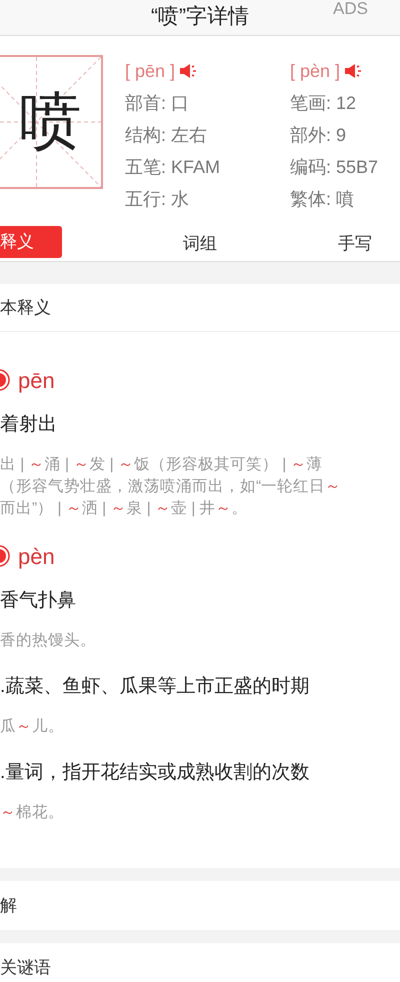  What do you see at coordinates (29, 424) in the screenshot?
I see `definition-text: 着射出` at bounding box center [29, 424].